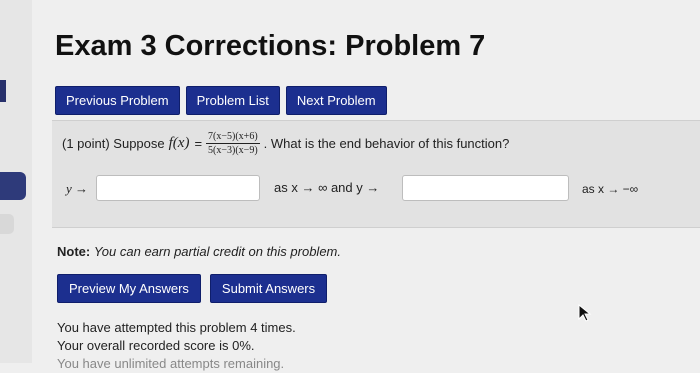 This screenshot has width=700, height=373. Describe the element at coordinates (7, 224) in the screenshot. I see `sidebar-tab-secondary` at that location.